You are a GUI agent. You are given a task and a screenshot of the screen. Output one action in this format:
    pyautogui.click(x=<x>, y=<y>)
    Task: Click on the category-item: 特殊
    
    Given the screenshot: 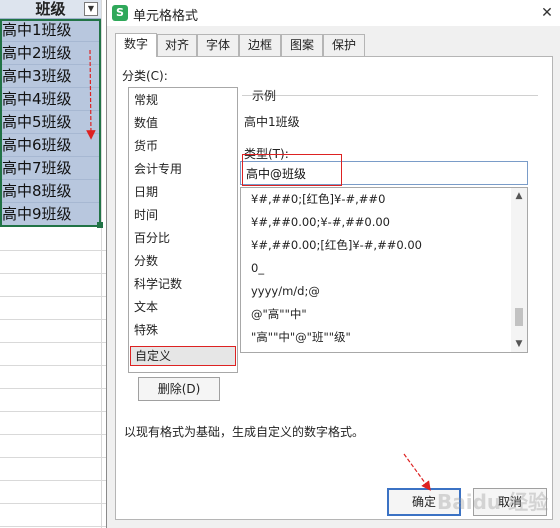 What is the action you would take?
    pyautogui.click(x=146, y=330)
    